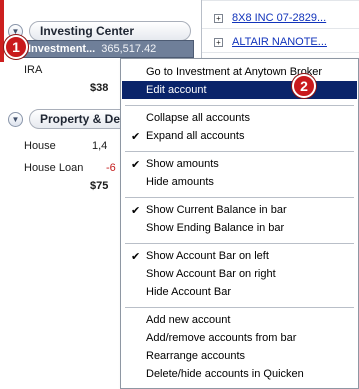  What do you see at coordinates (16, 47) in the screenshot?
I see `step-badge-one: 1` at bounding box center [16, 47].